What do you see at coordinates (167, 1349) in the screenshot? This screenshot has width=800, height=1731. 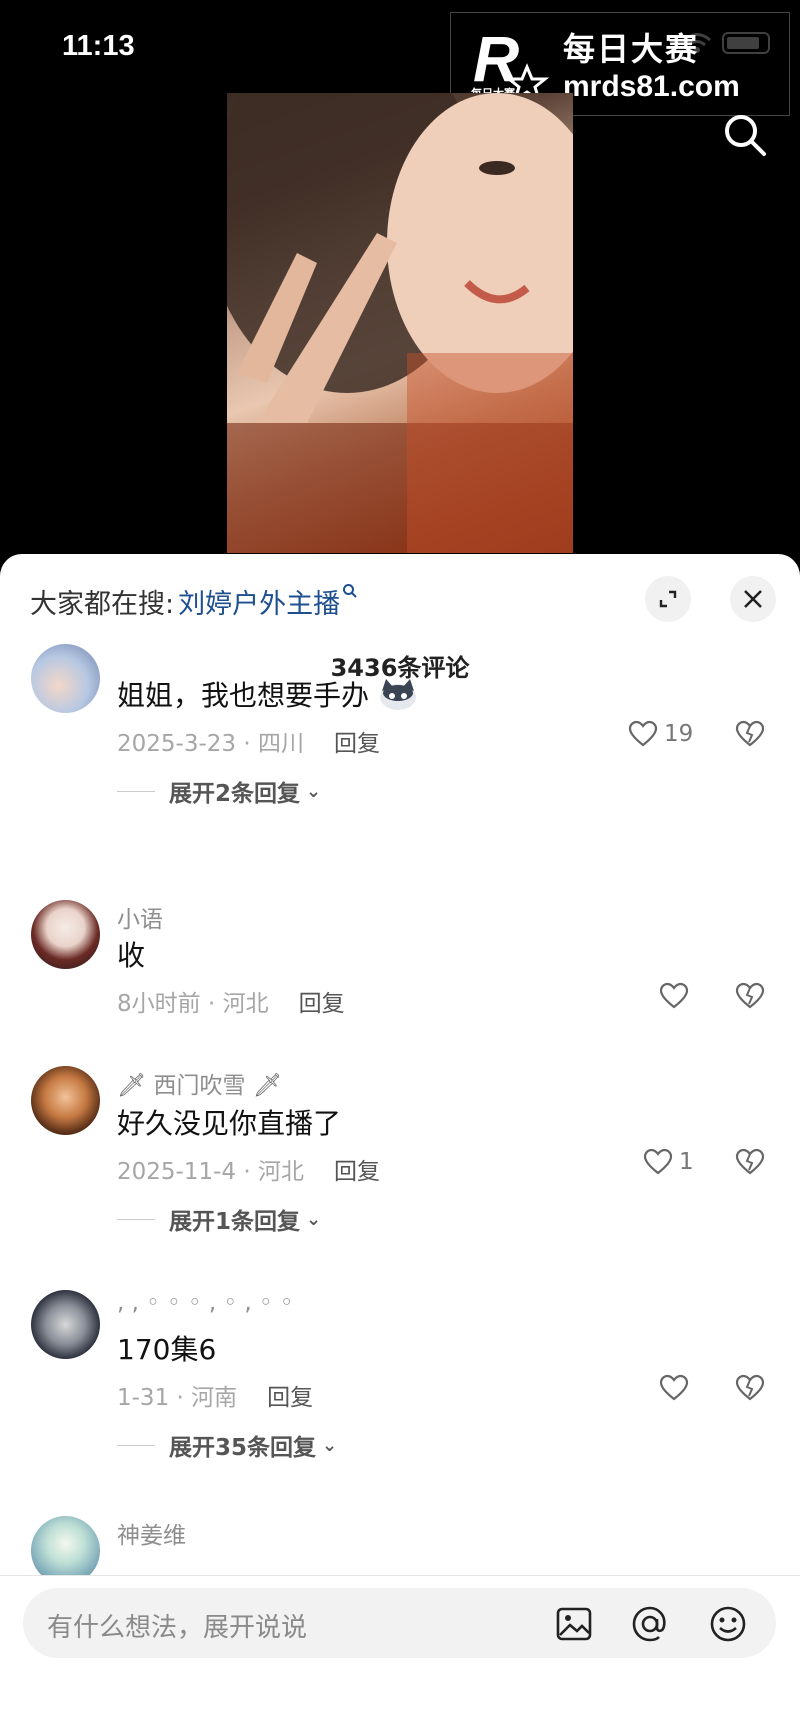 I see `comment-text: 170集6` at bounding box center [167, 1349].